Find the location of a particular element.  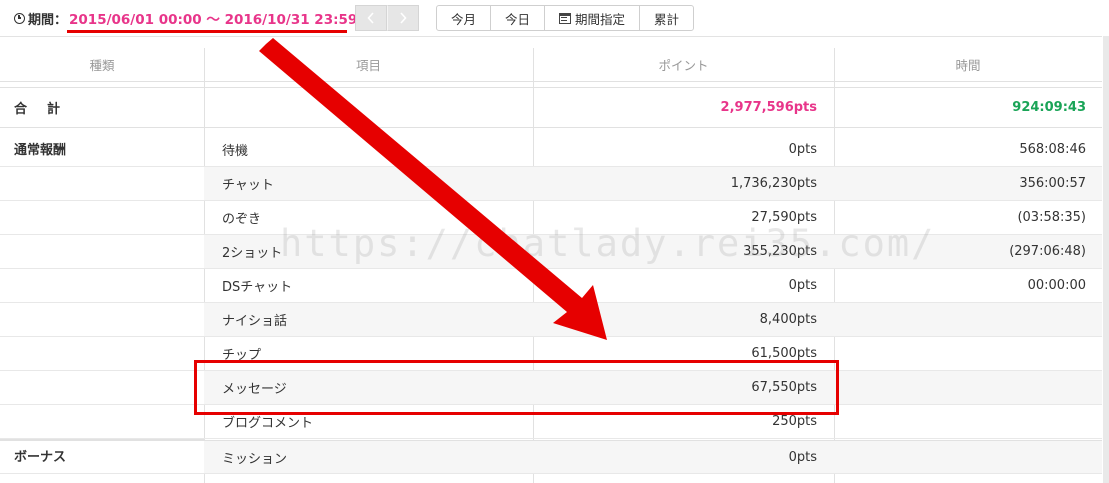

total-item is located at coordinates (368, 107).